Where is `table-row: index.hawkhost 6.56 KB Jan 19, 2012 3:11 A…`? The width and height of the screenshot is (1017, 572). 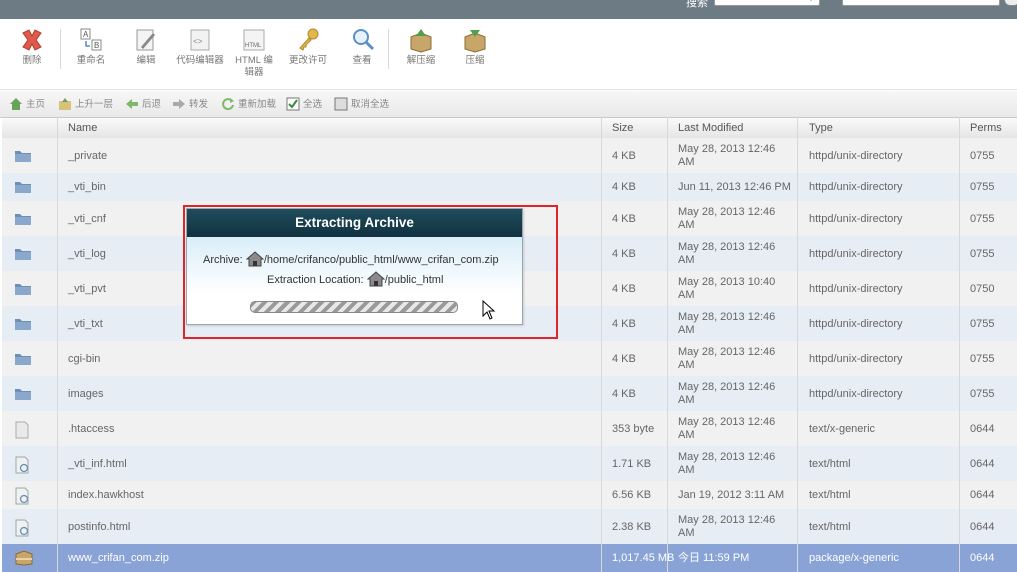
table-row: index.hawkhost 6.56 KB Jan 19, 2012 3:11 A… is located at coordinates (509, 495).